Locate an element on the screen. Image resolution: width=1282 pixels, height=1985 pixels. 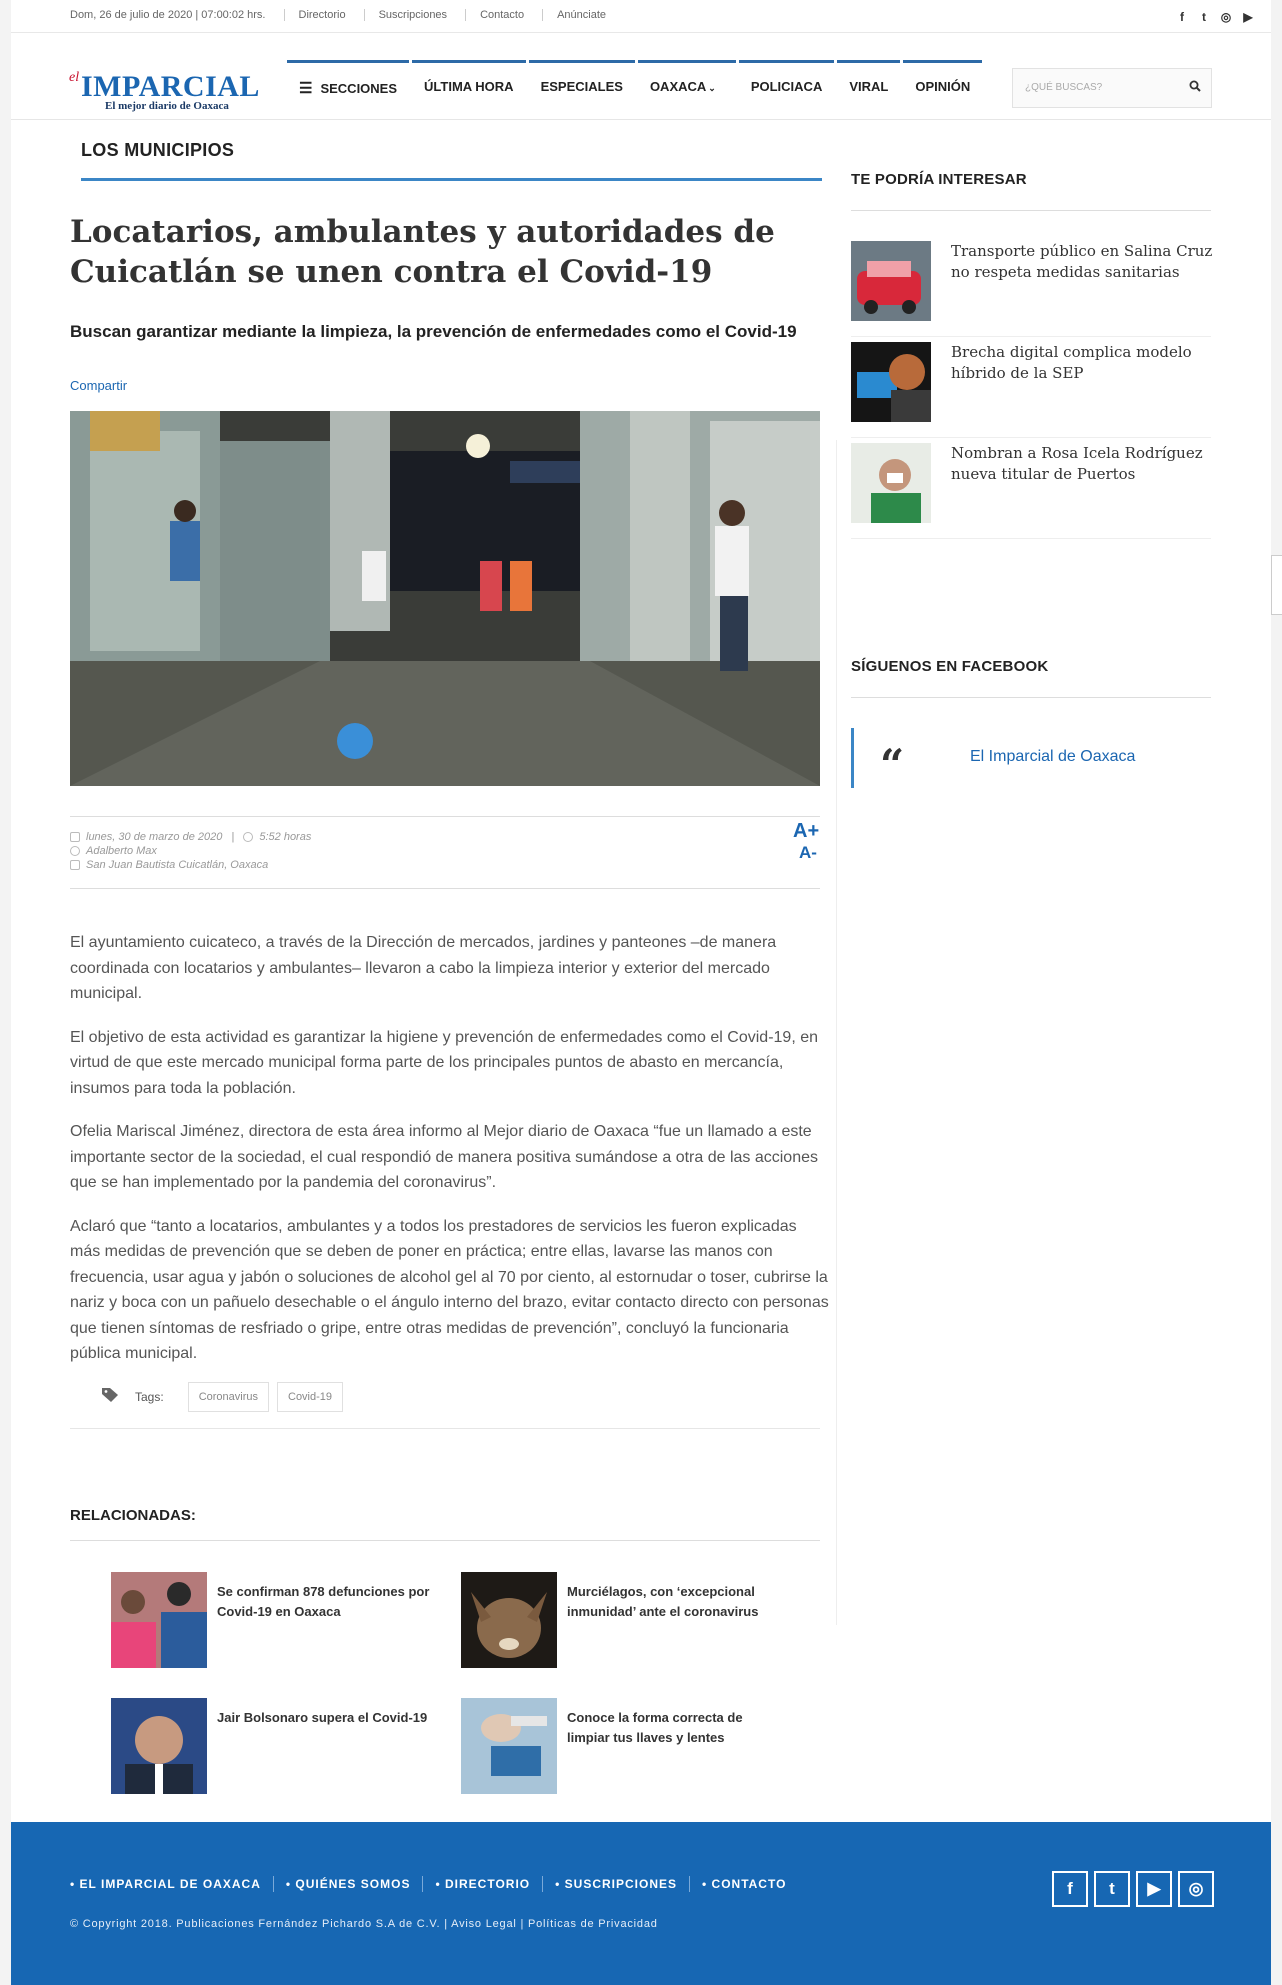
footer-link-imparcial: • EL IMPARCIAL DE OAXACA is located at coordinates (172, 1884).